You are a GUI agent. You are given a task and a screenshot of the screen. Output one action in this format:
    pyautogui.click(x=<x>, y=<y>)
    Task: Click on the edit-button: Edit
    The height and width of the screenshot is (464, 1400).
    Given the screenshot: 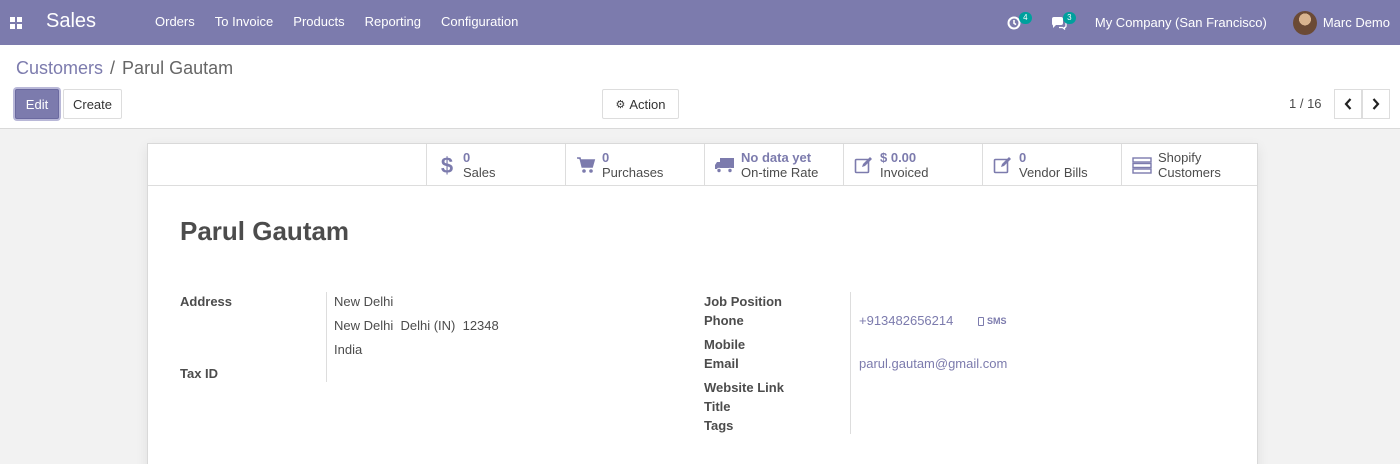 What is the action you would take?
    pyautogui.click(x=37, y=104)
    